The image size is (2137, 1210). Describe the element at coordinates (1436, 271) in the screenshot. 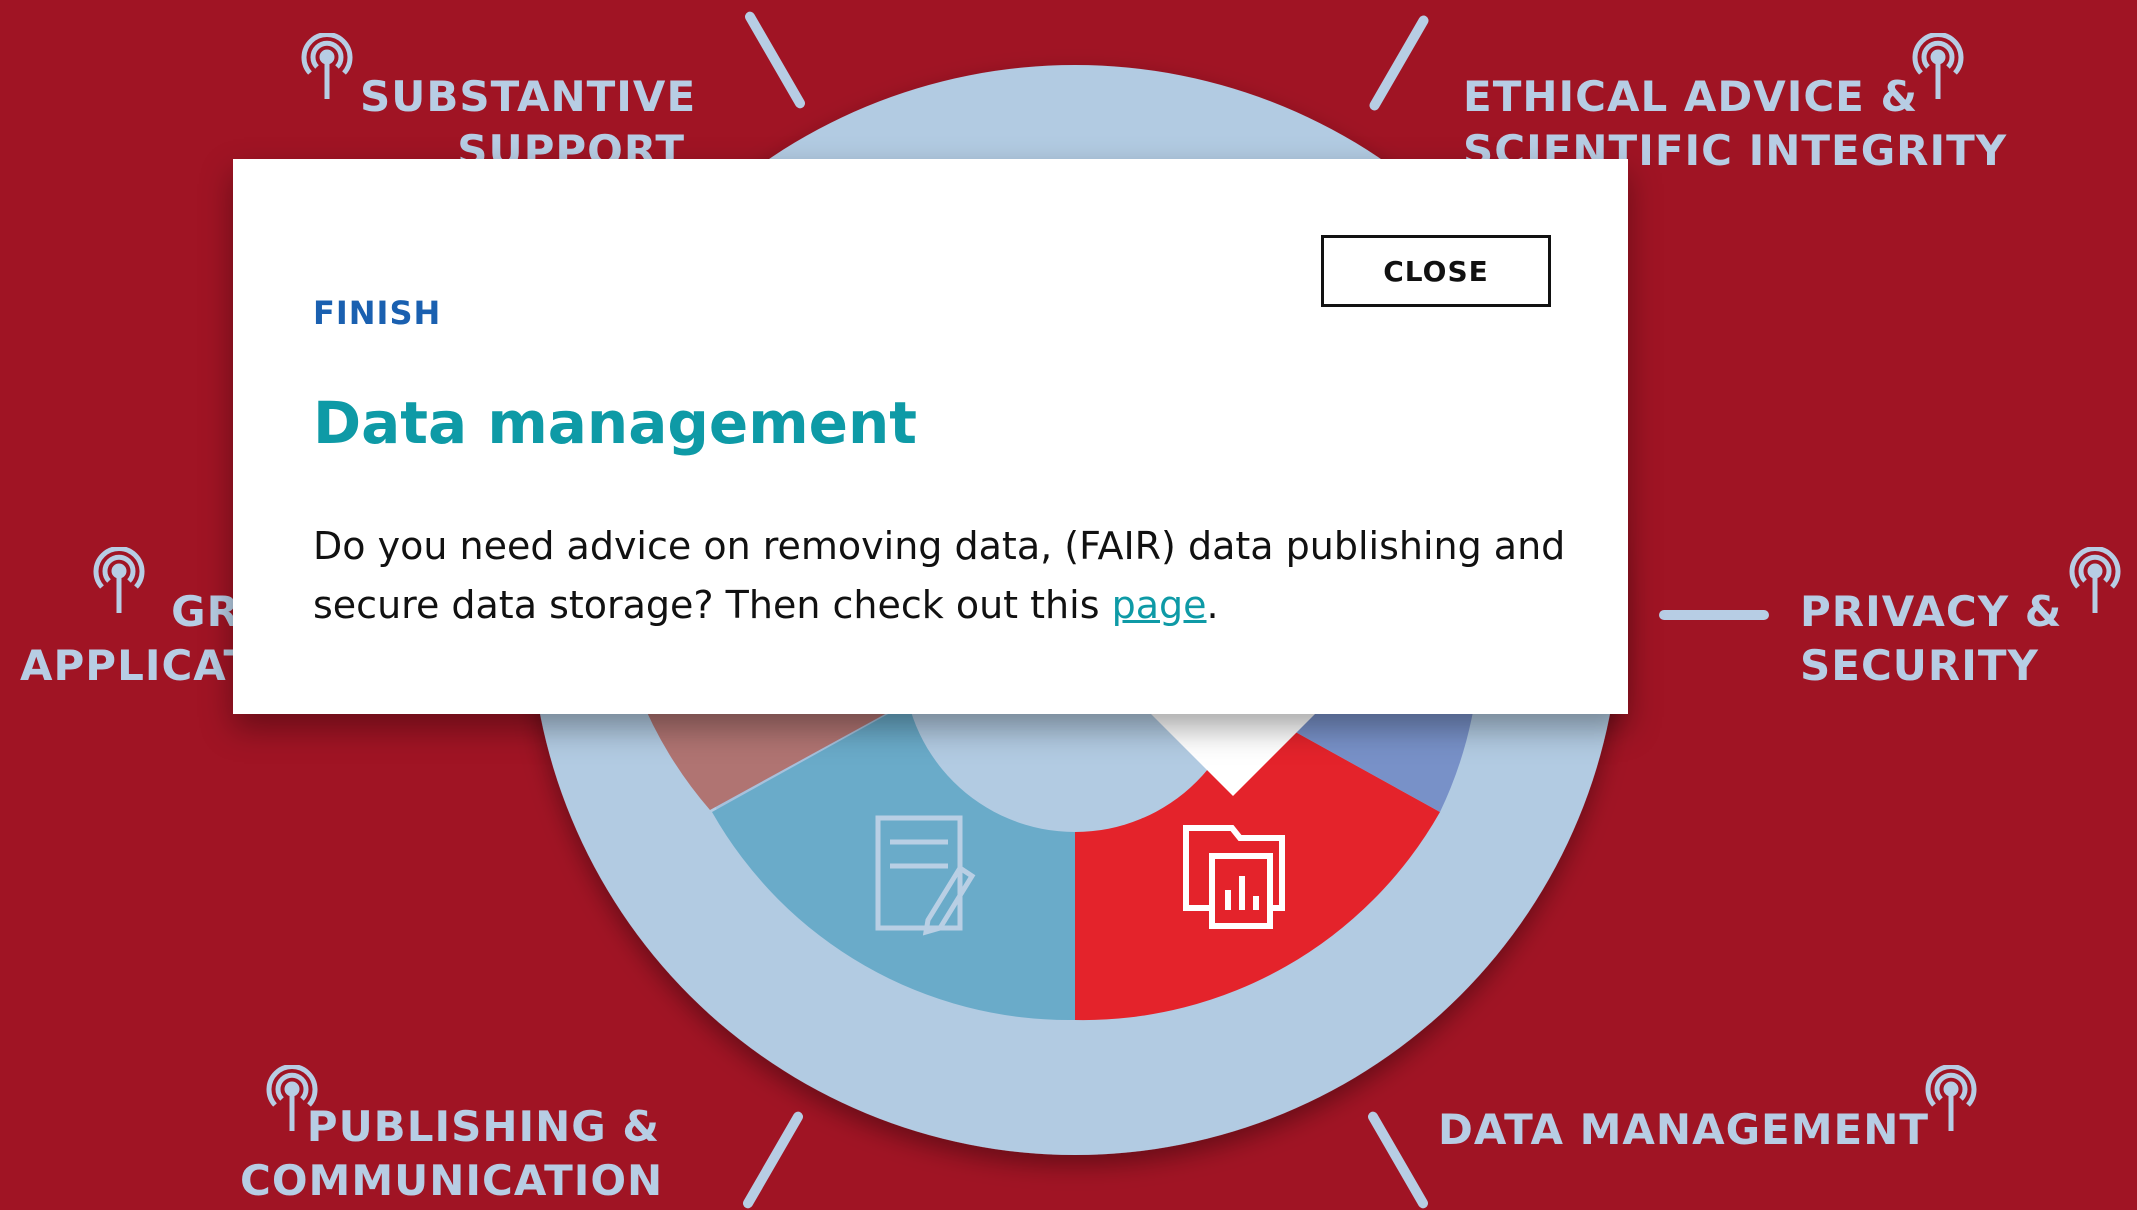

I see `close-button: CLOSE` at that location.